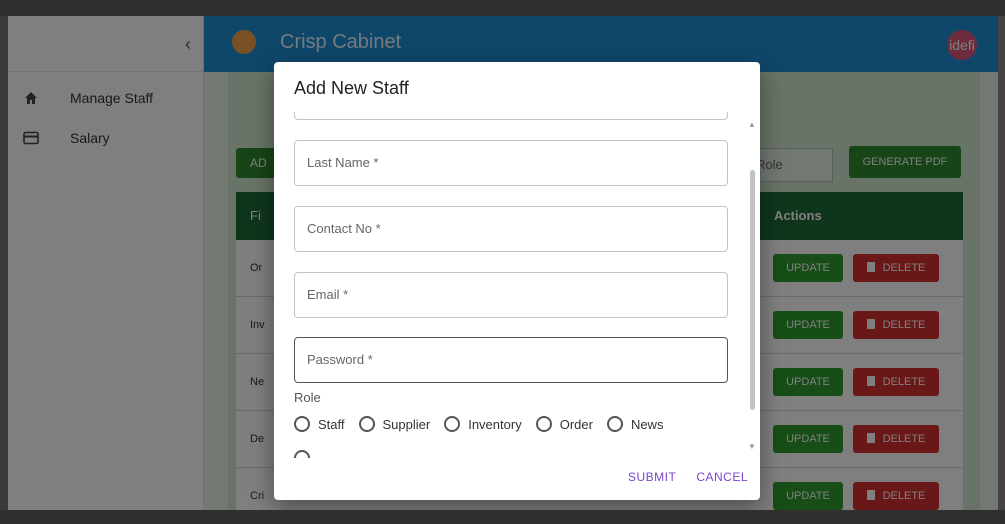 The width and height of the screenshot is (1005, 524). I want to click on cancel-button: CANCEL, so click(722, 477).